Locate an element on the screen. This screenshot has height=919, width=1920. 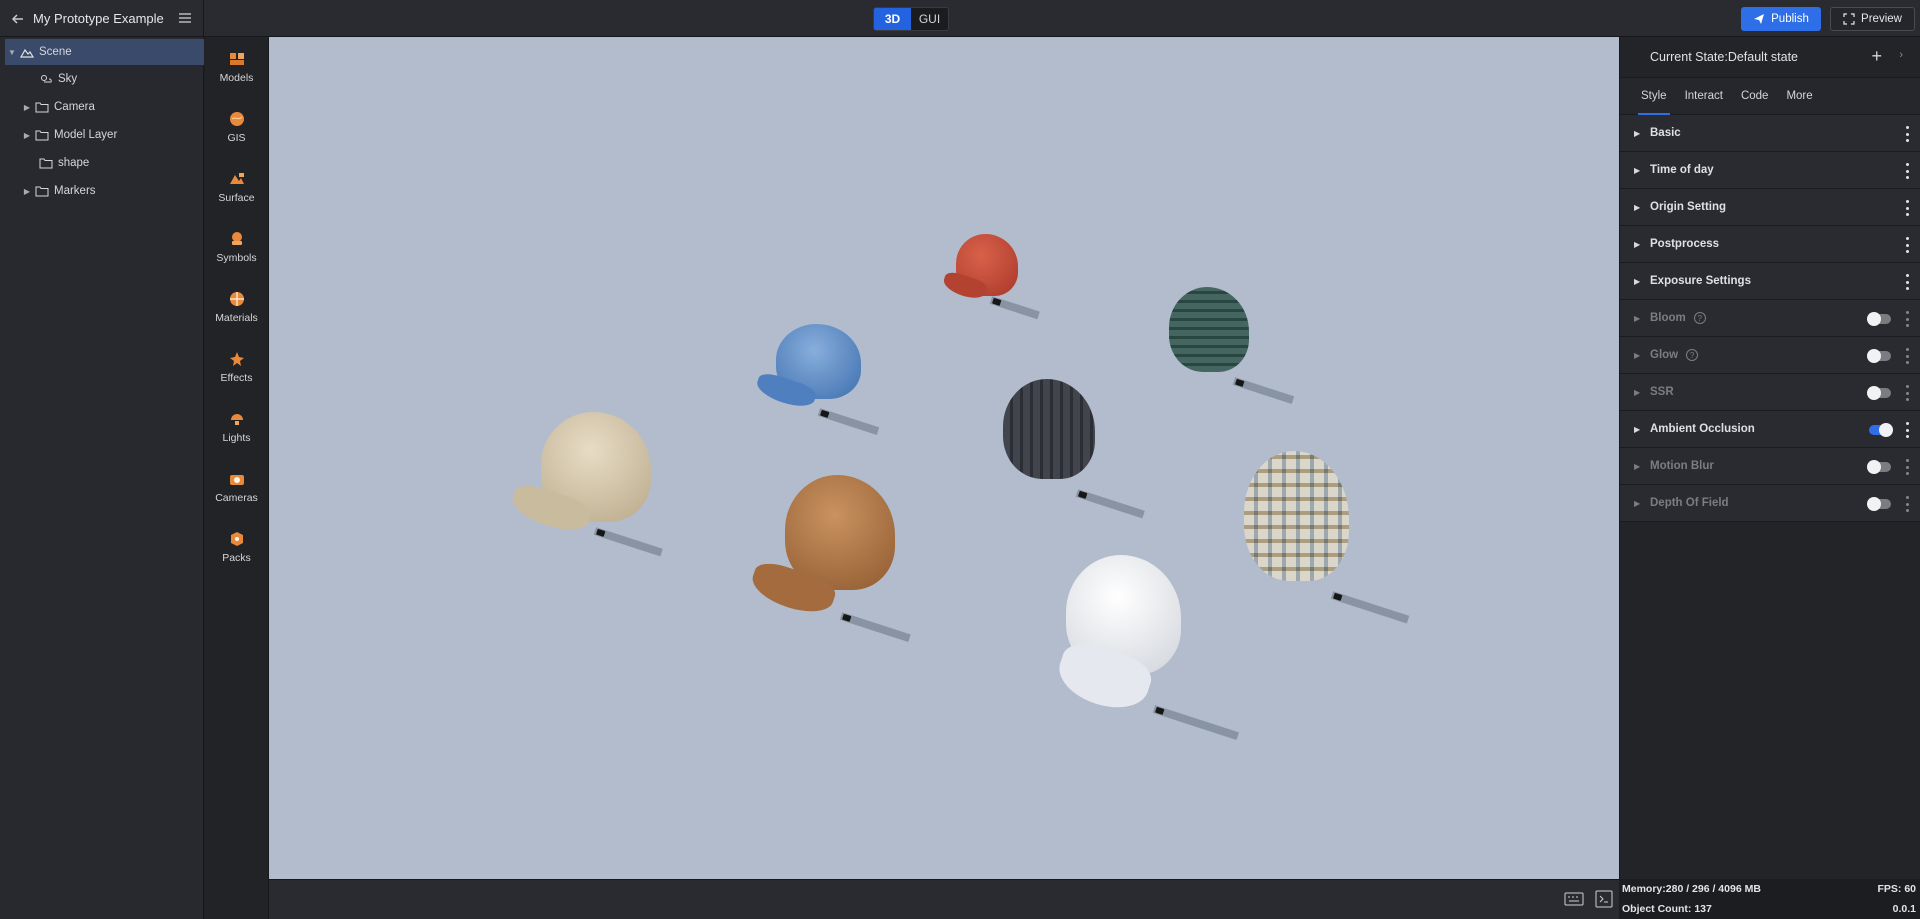
inspector-tabs: Style Interact Code More is located at coordinates (1770, 96).